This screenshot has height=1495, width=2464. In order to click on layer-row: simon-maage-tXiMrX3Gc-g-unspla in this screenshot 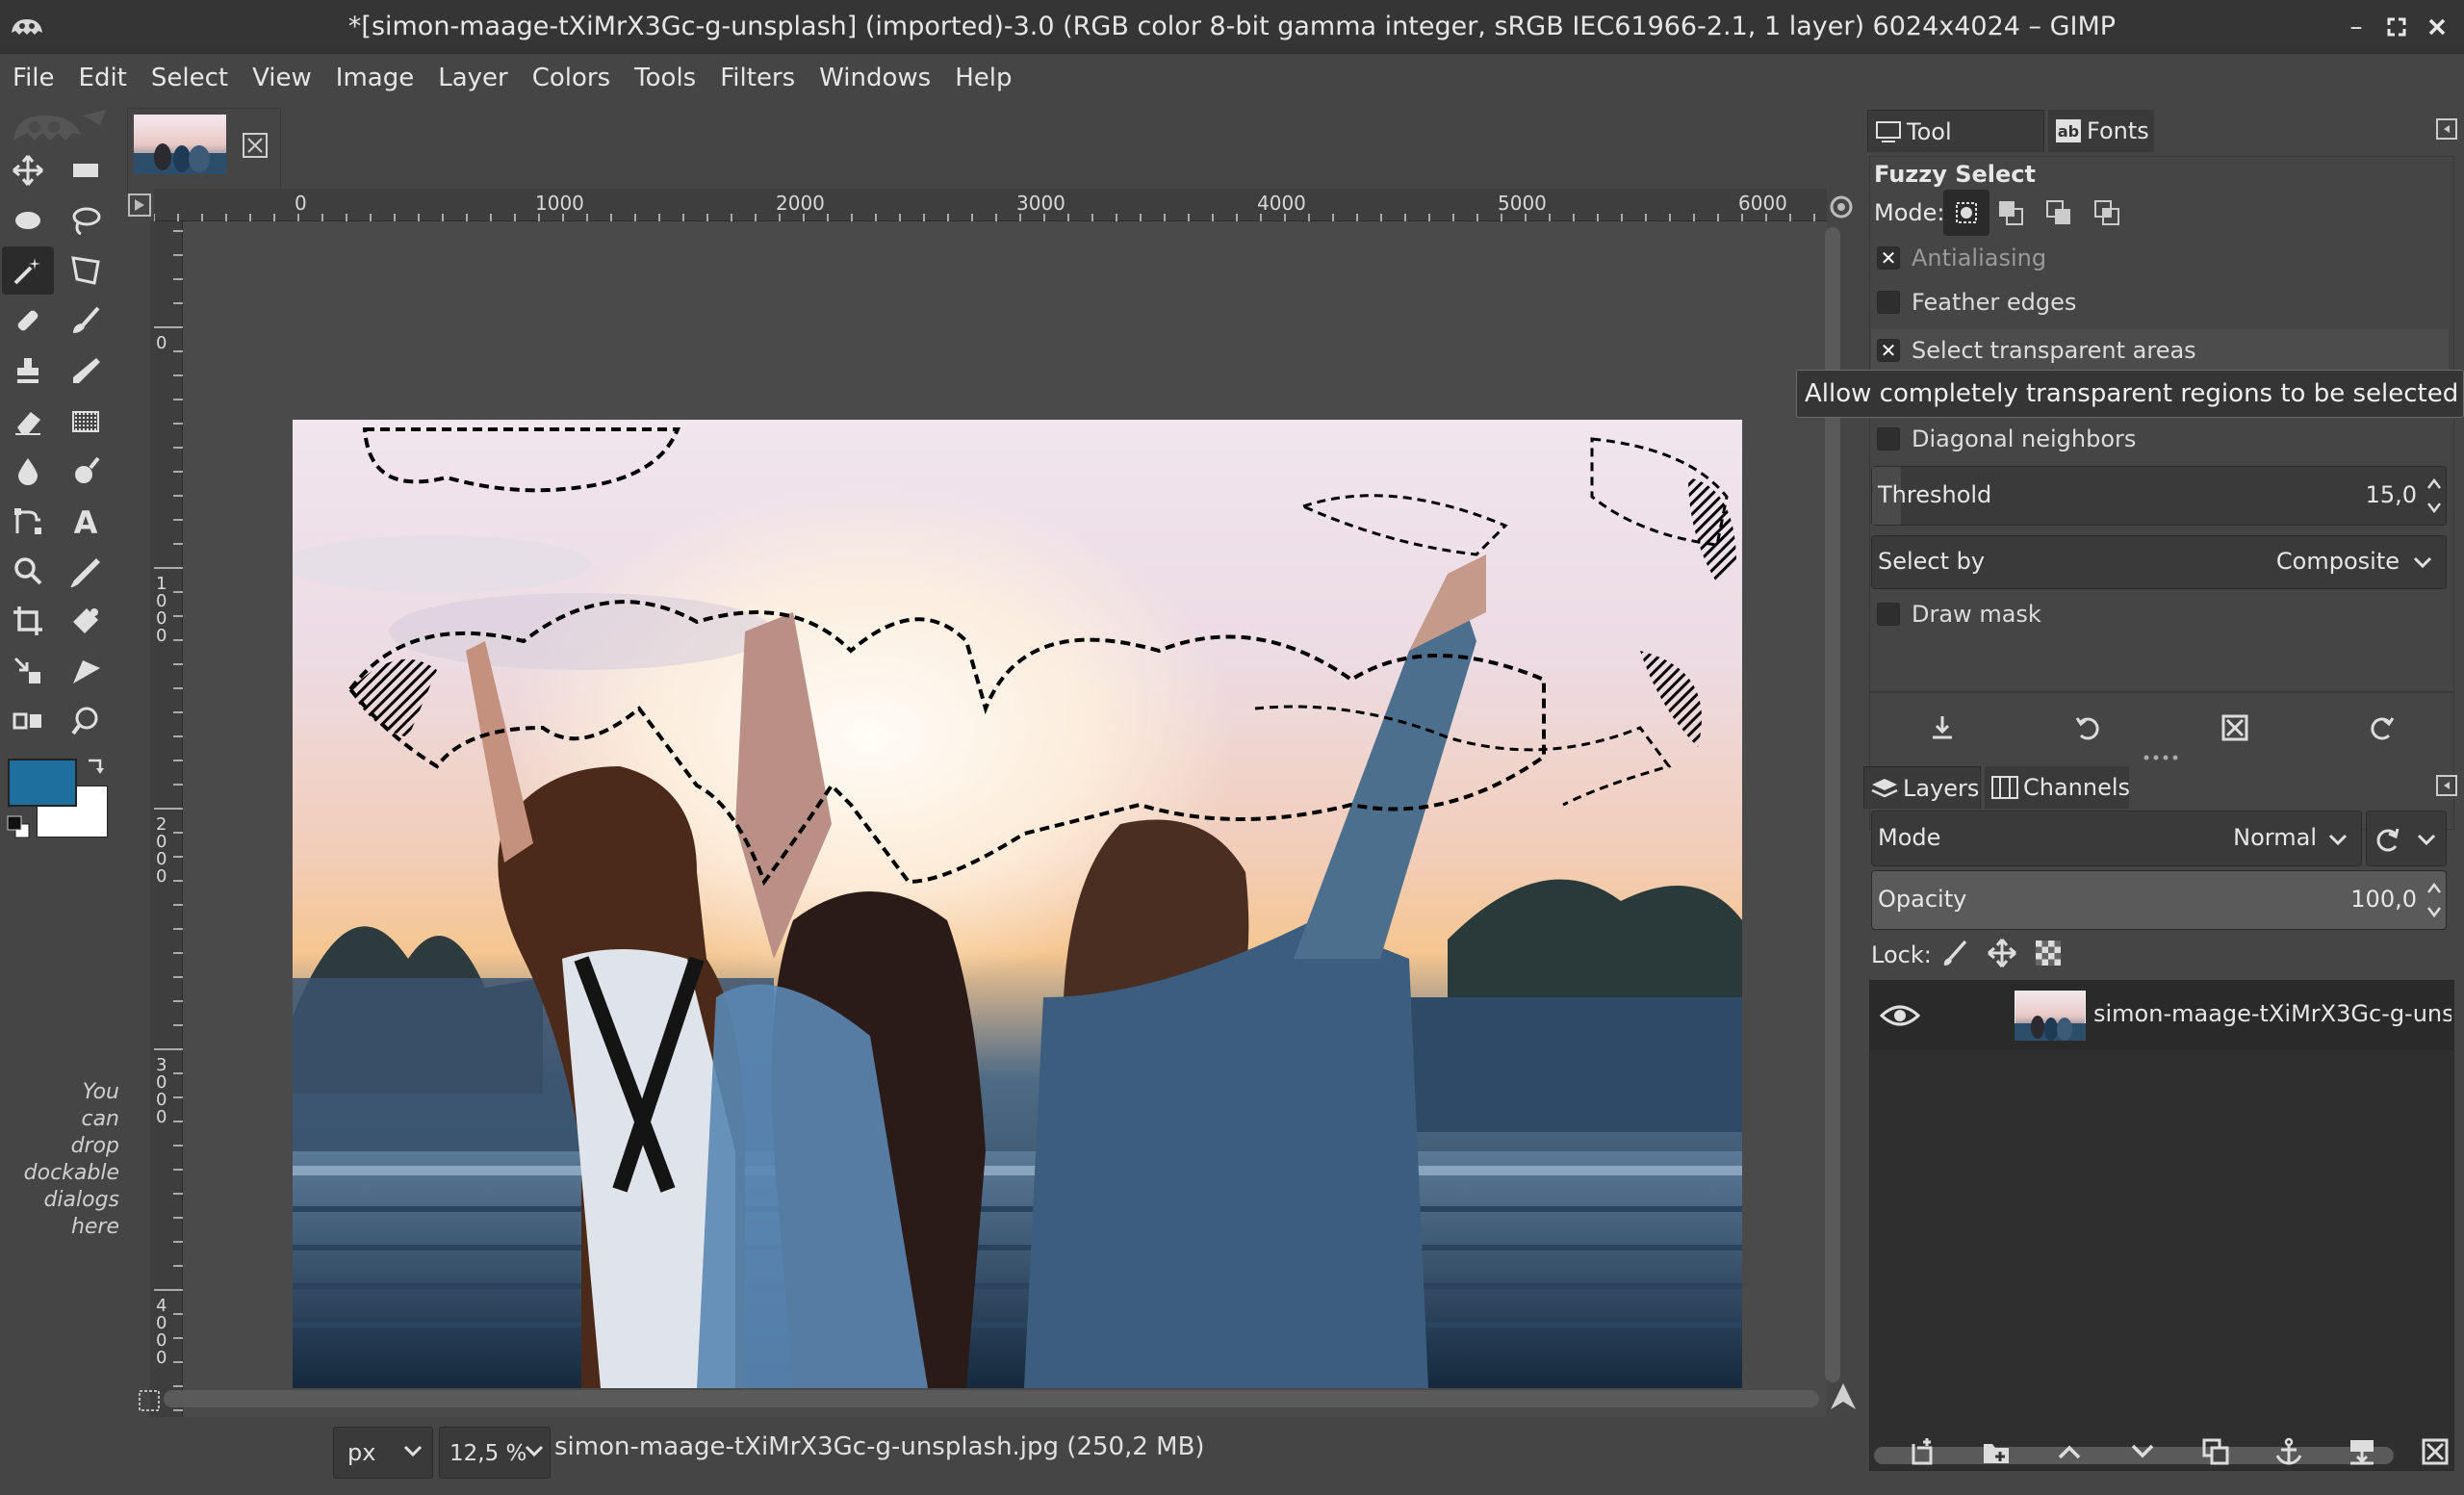, I will do `click(2161, 1015)`.